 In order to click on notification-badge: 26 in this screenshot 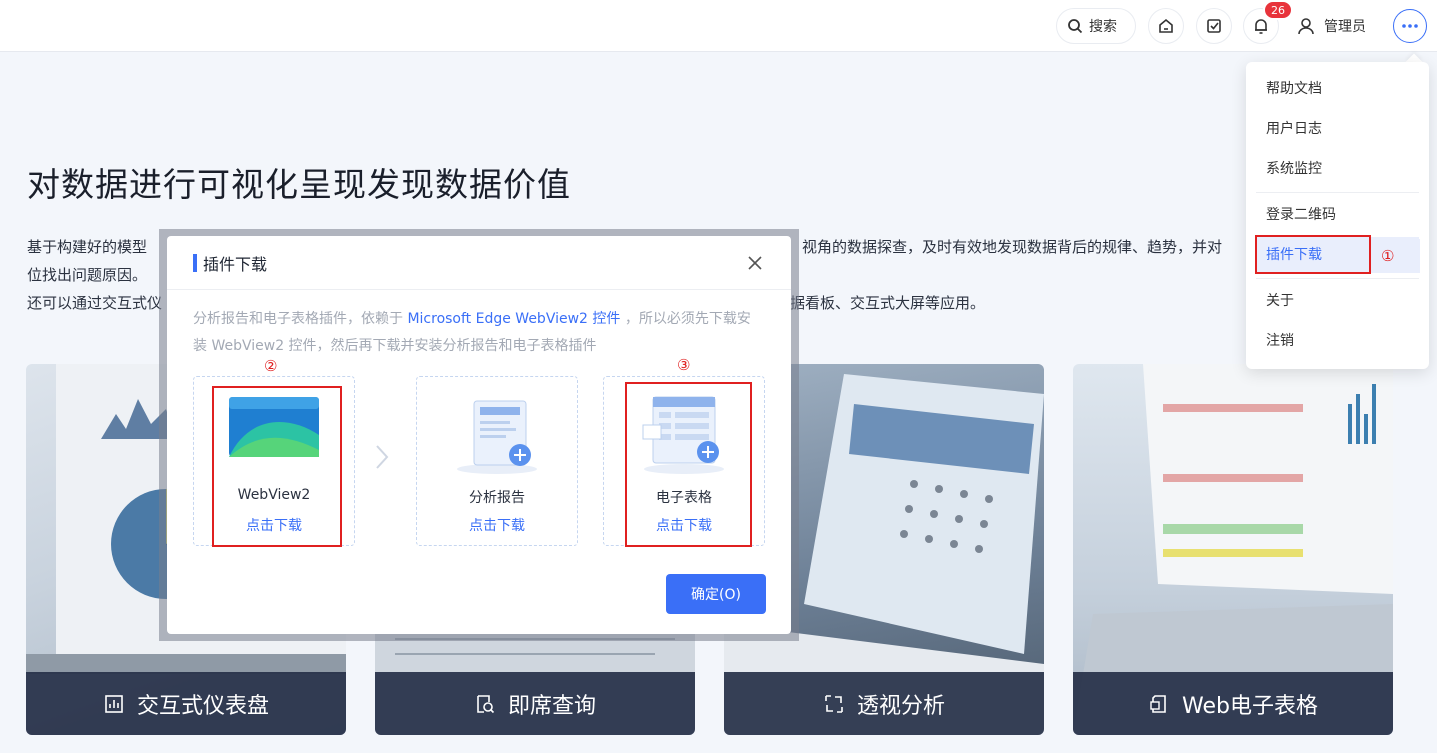, I will do `click(1278, 10)`.